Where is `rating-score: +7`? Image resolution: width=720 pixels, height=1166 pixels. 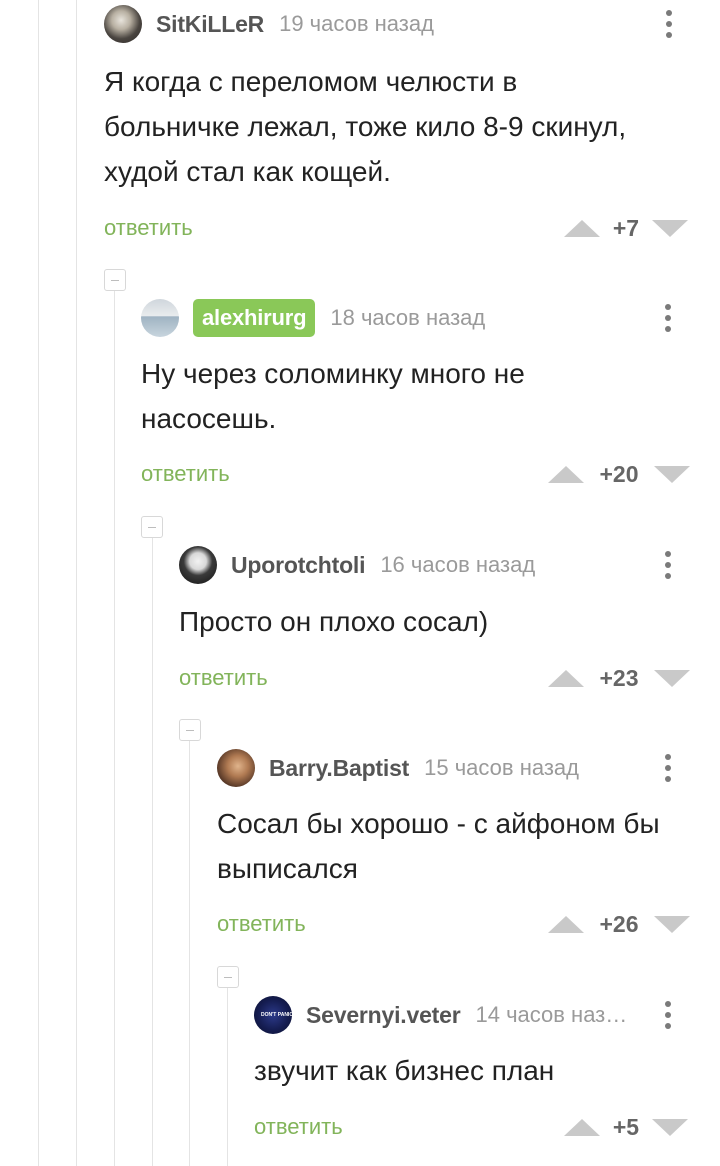
rating-score: +7 is located at coordinates (626, 227).